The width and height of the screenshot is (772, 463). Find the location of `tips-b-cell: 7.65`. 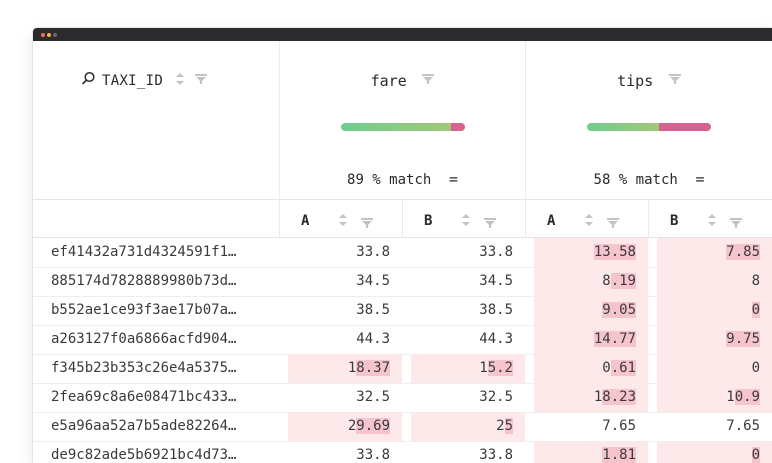

tips-b-cell: 7.65 is located at coordinates (743, 426).